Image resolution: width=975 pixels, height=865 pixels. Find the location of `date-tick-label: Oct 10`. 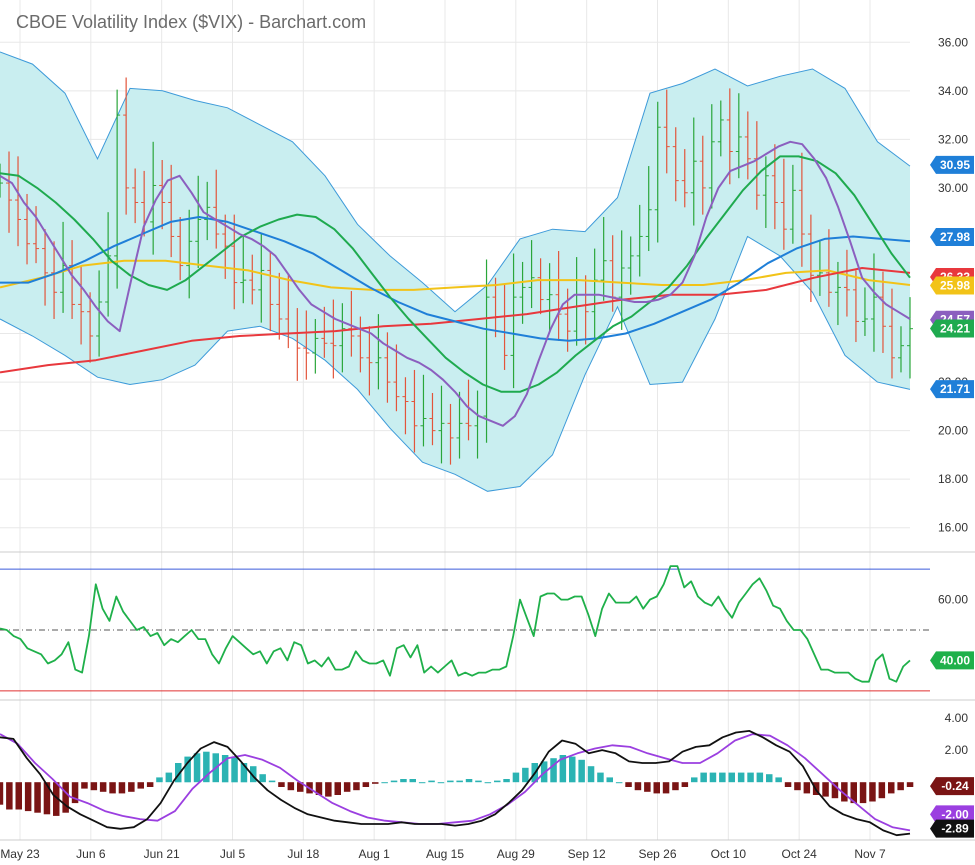

date-tick-label: Oct 10 is located at coordinates (729, 854).